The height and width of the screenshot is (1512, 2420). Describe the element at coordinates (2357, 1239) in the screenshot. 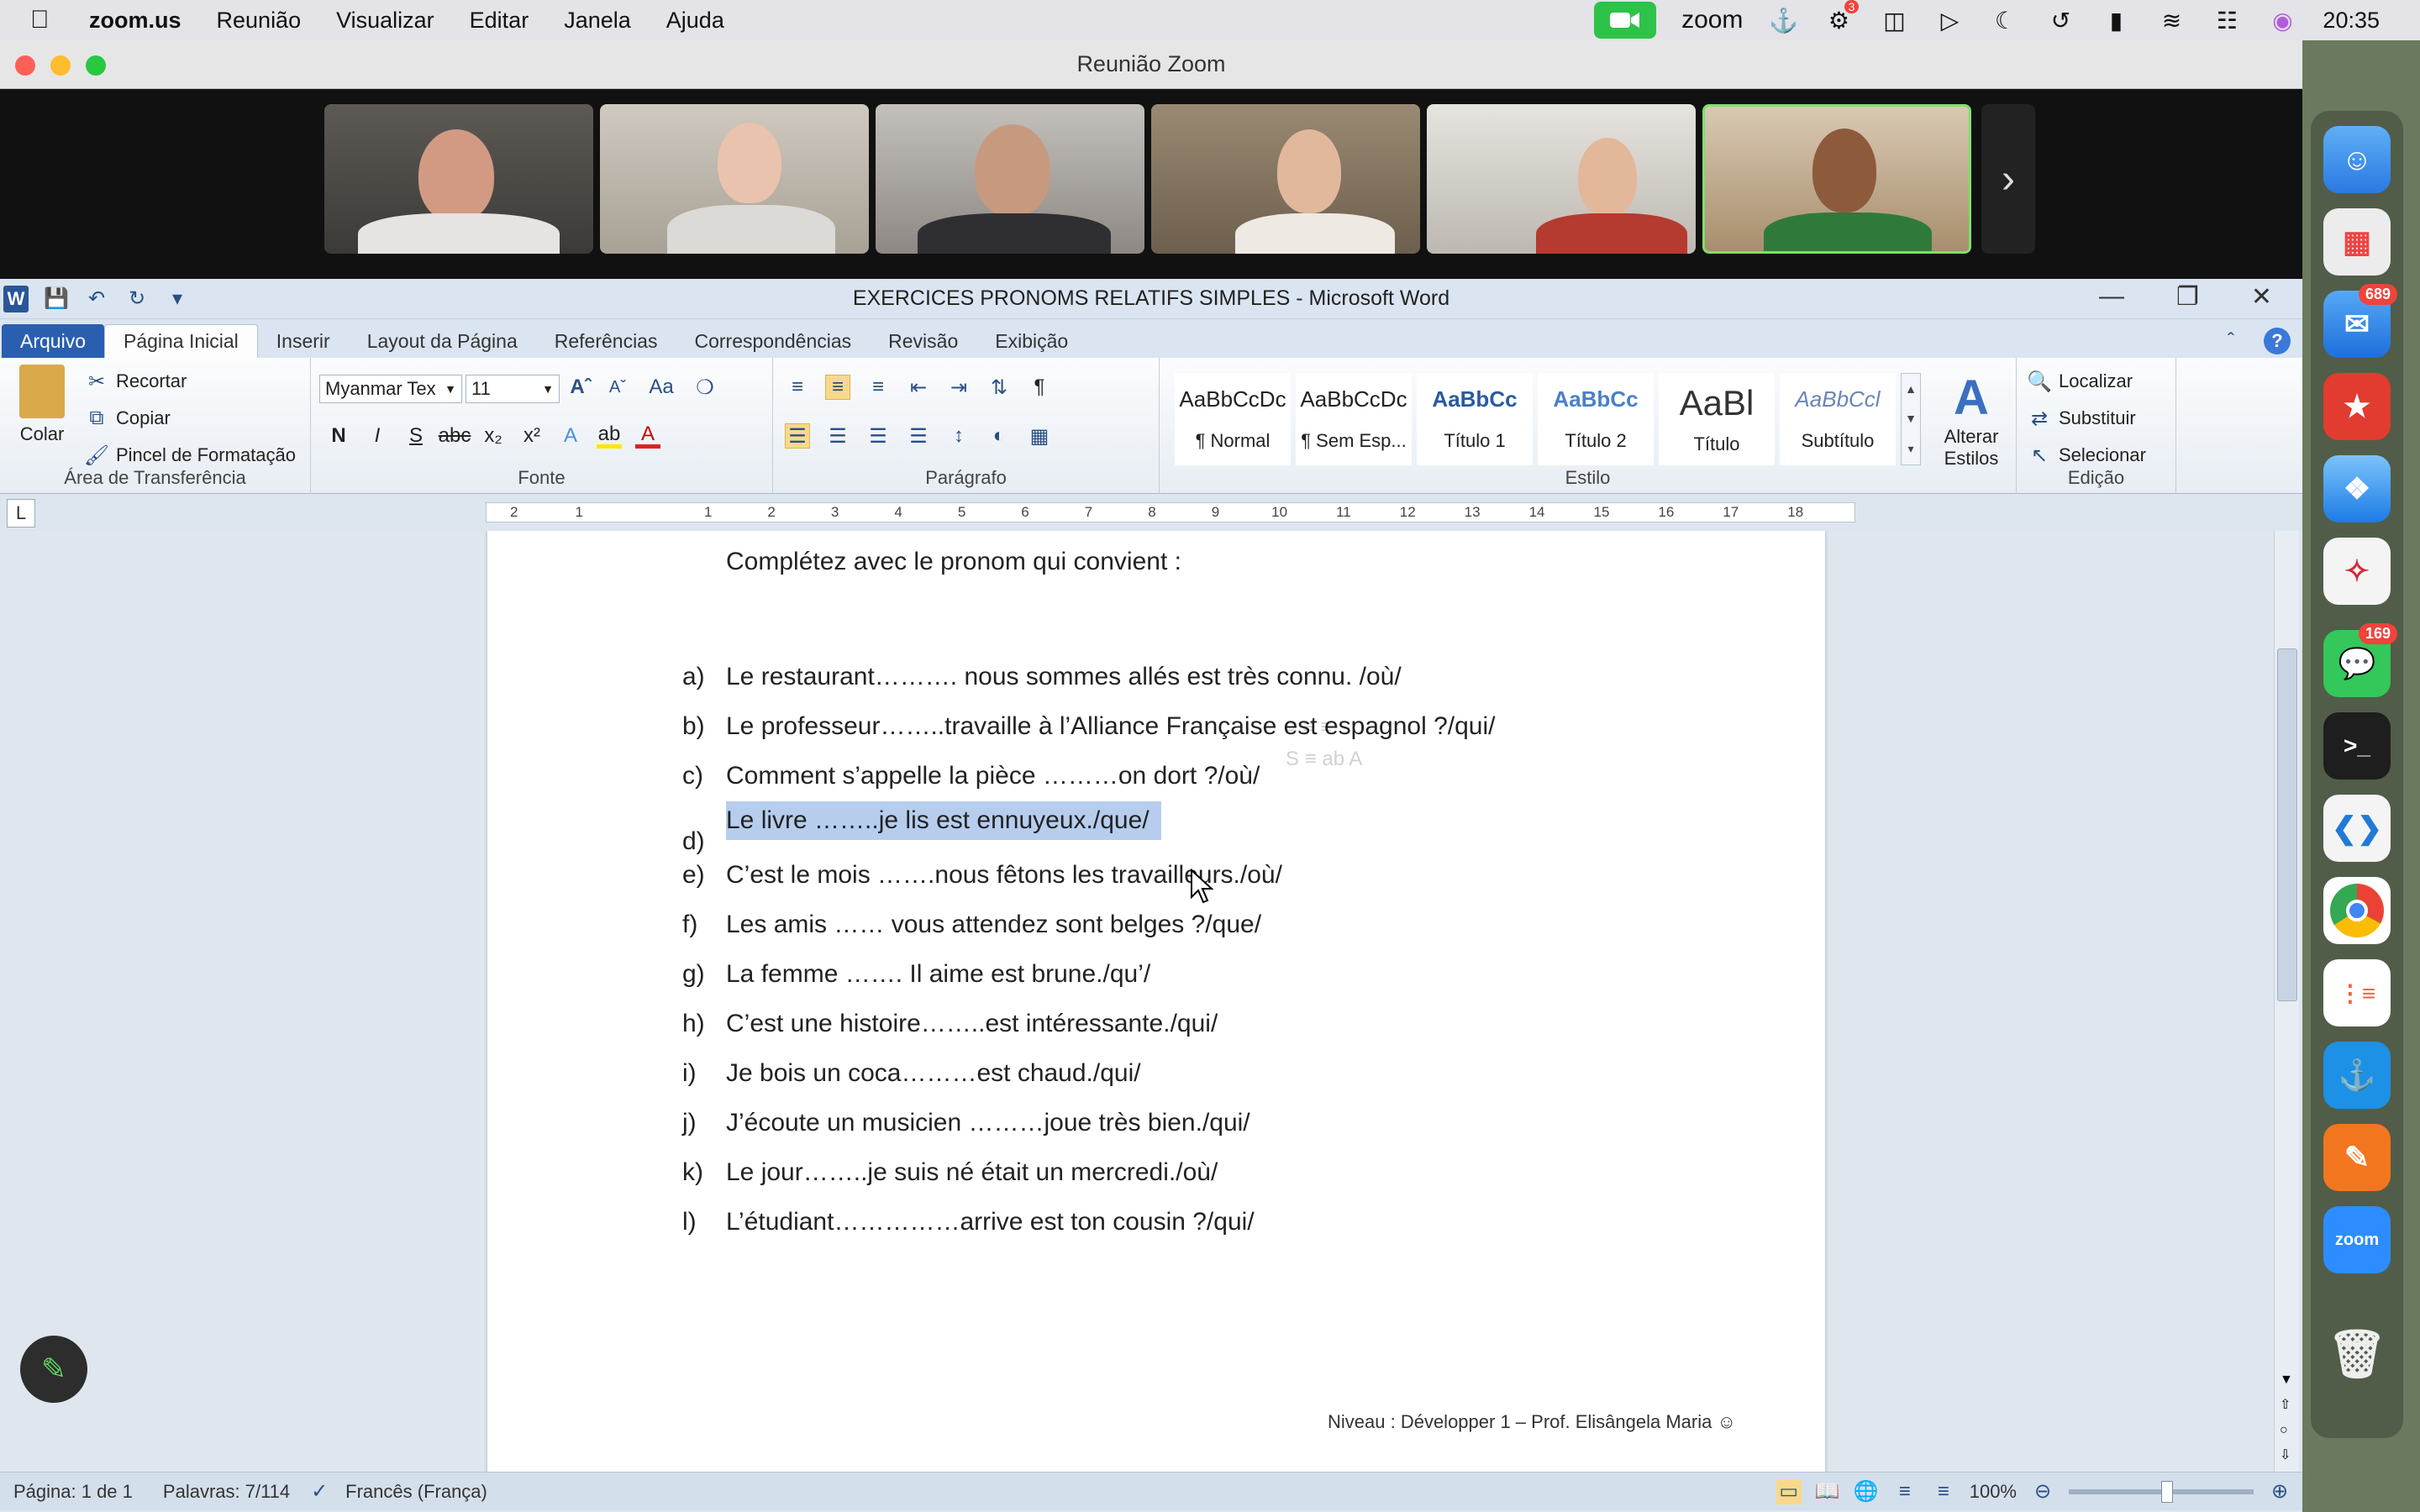

I see `zoom-app-icon: zoom` at that location.